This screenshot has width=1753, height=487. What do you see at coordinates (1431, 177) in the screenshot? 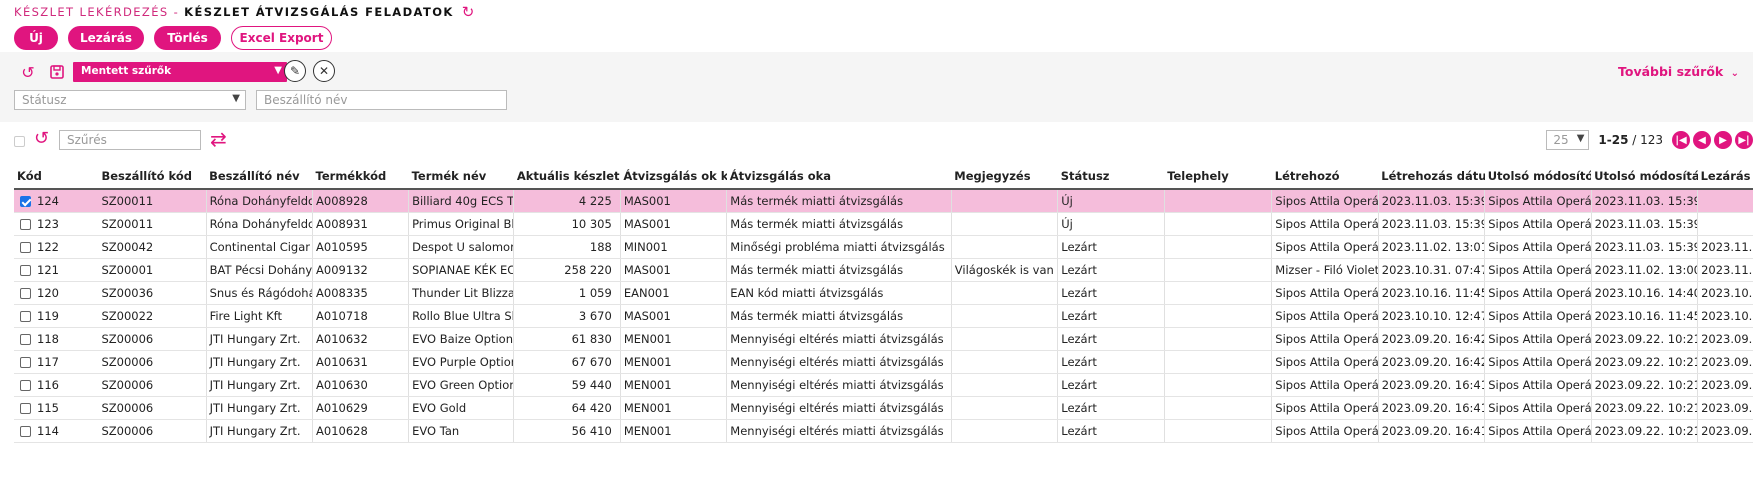
I see `column-header: Létrehozás dátuma` at bounding box center [1431, 177].